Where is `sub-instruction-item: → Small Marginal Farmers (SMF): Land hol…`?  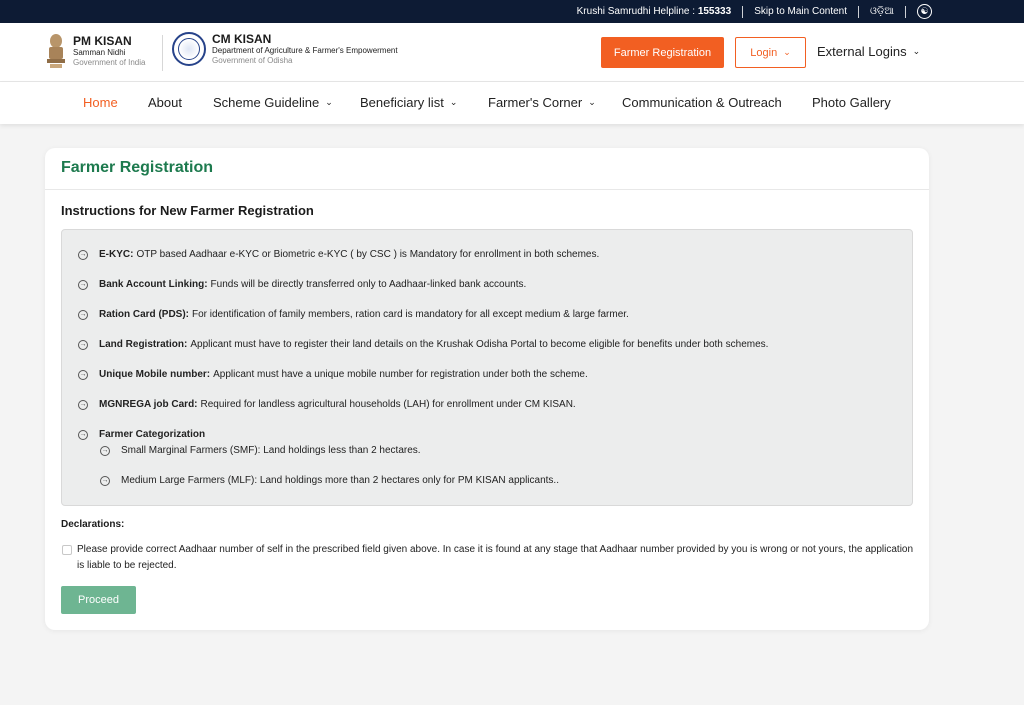 sub-instruction-item: → Small Marginal Farmers (SMF): Land hol… is located at coordinates (260, 450).